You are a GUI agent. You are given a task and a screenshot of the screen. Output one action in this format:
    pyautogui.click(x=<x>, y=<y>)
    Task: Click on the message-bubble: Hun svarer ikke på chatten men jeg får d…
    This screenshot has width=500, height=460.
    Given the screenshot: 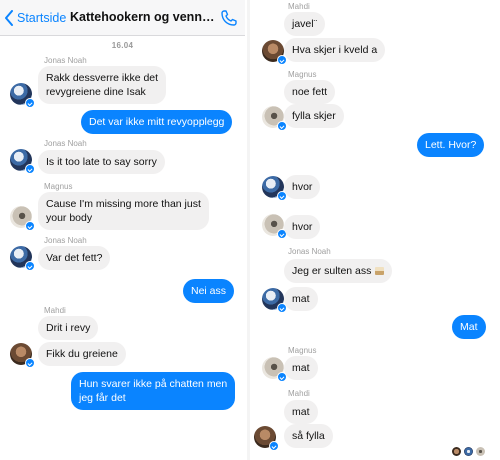 What is the action you would take?
    pyautogui.click(x=153, y=391)
    